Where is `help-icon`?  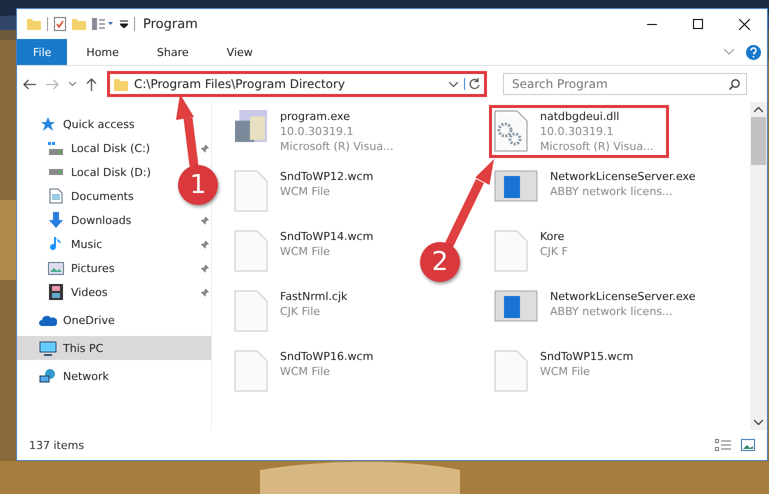 help-icon is located at coordinates (753, 52).